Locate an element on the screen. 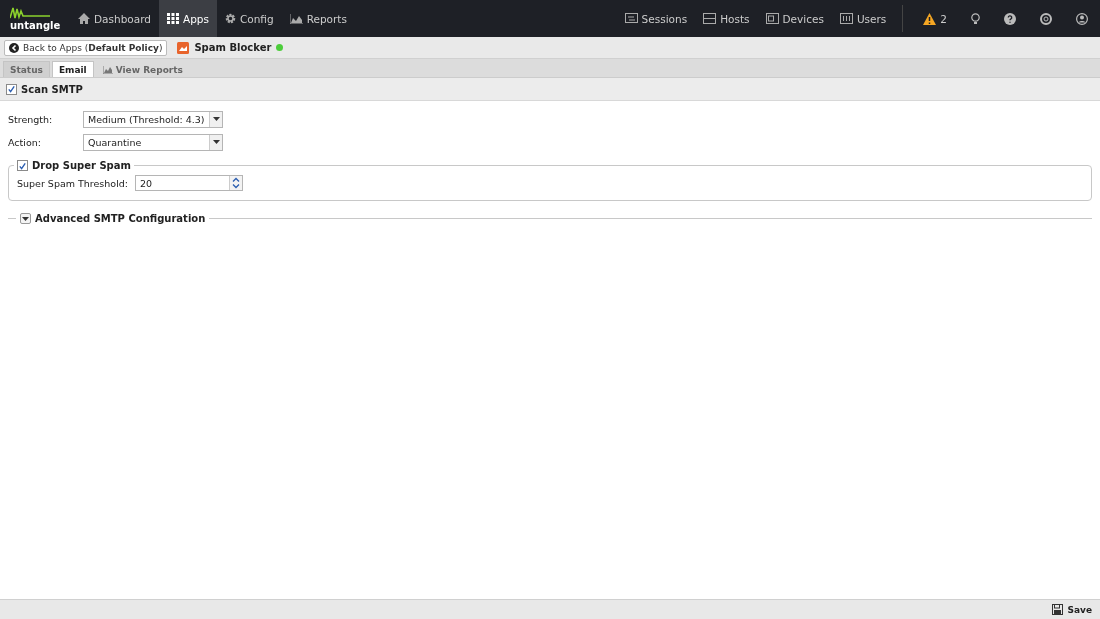 This screenshot has width=1100, height=619. field-label: Action: is located at coordinates (25, 142).